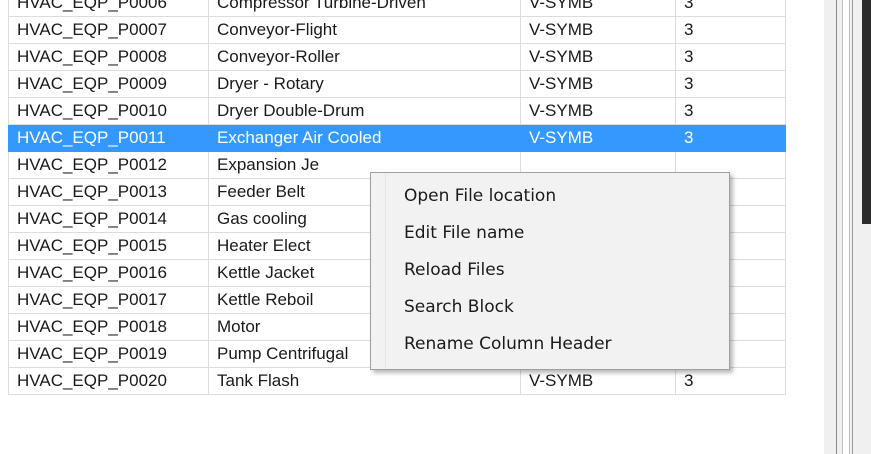  I want to click on table-row: HVAC_EQP_P0007 Conveyor-Flight V-SYMB 3, so click(397, 30).